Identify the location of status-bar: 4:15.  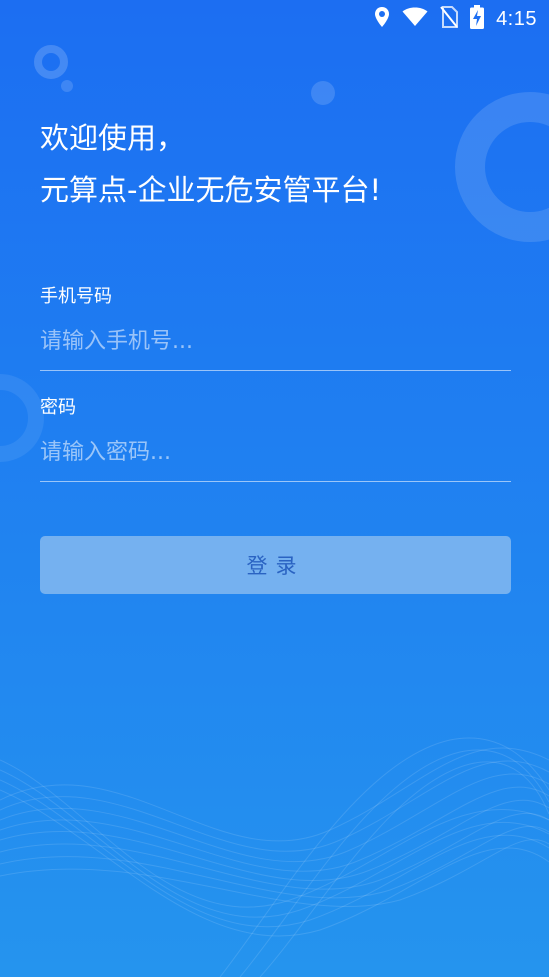
(274, 20).